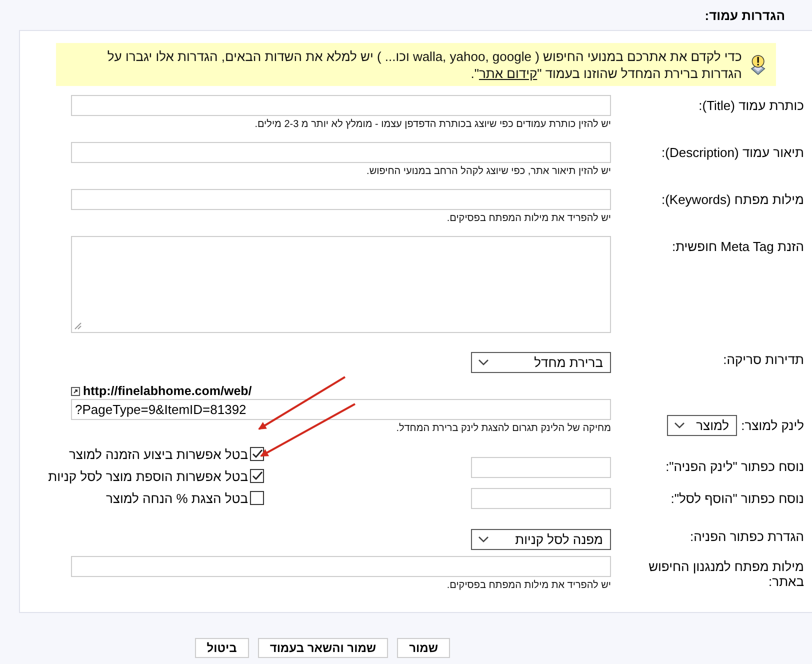 The image size is (812, 664). Describe the element at coordinates (488, 172) in the screenshot. I see `hint-text: יש להזין תיאור אתר, כפי שיוצג לקהל הרחב במנועי החיפוש.` at that location.